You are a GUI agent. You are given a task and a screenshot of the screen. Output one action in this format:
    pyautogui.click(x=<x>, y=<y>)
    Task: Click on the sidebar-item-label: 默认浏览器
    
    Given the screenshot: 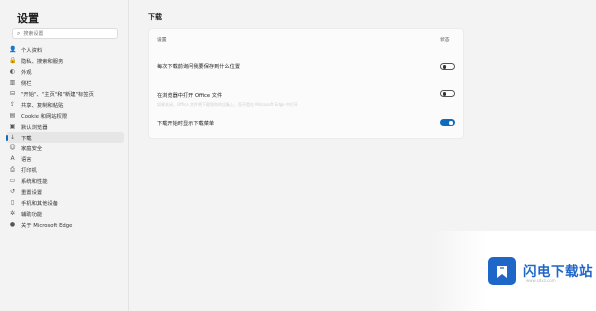 What is the action you would take?
    pyautogui.click(x=34, y=127)
    